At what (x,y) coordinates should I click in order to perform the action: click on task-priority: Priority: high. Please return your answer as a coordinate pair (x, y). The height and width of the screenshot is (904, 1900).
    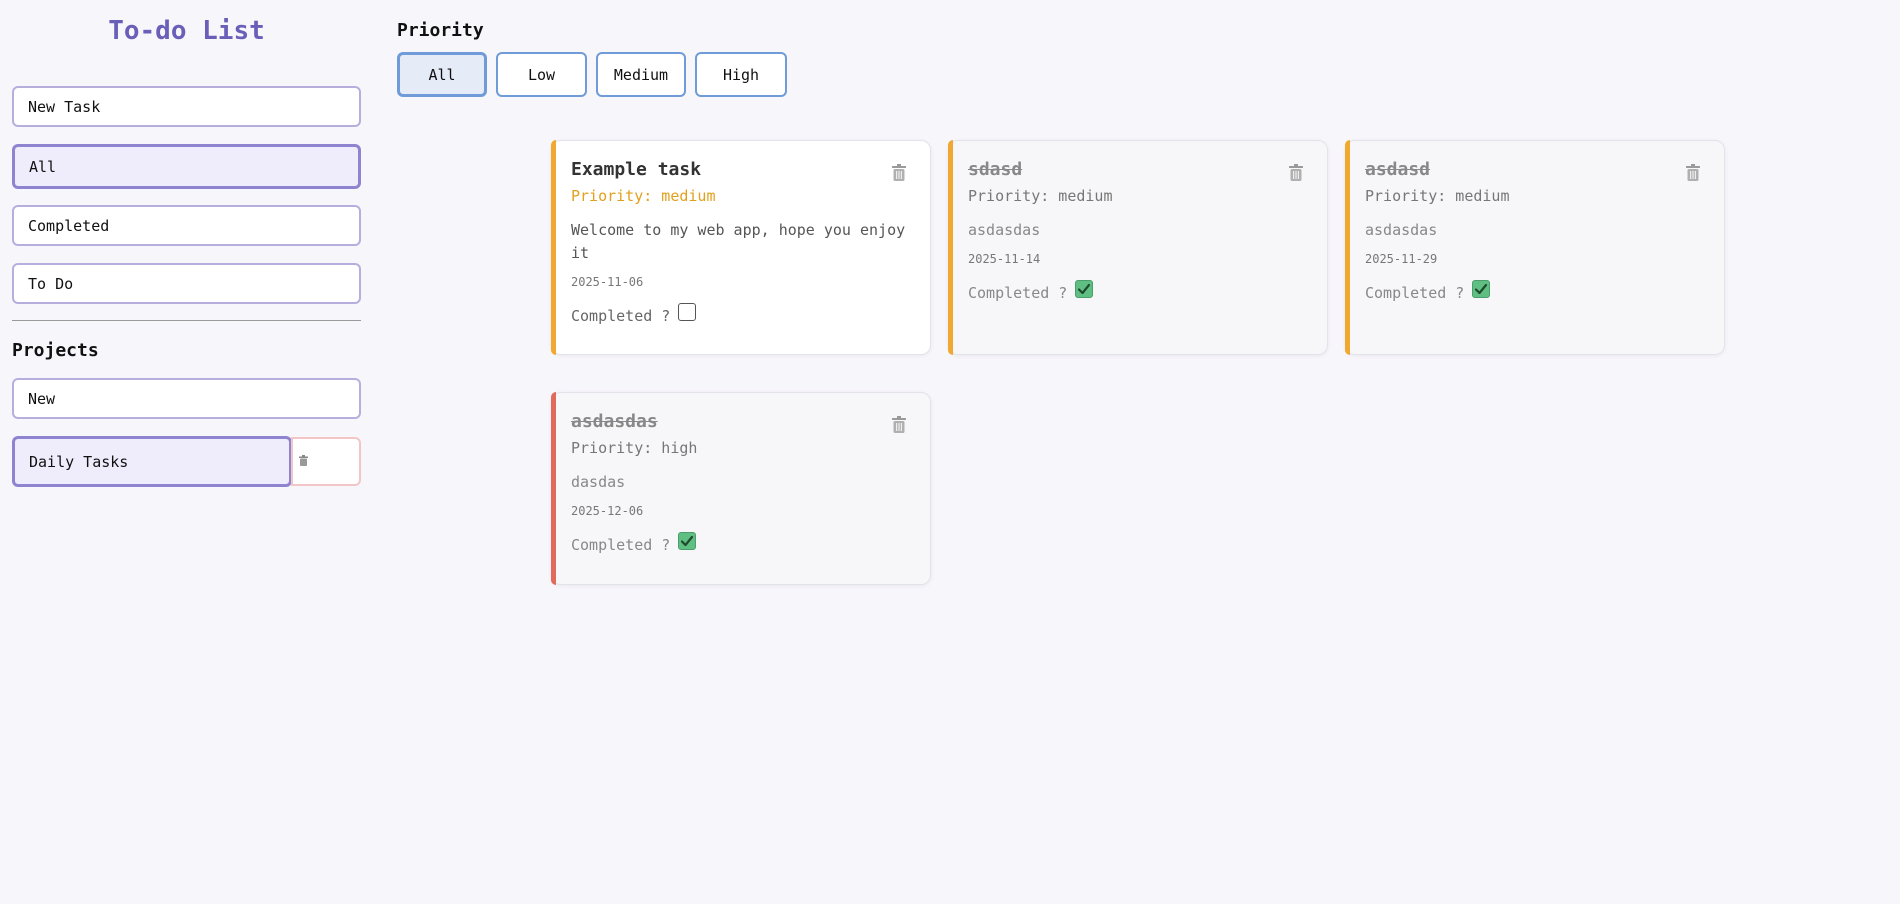
    Looking at the image, I should click on (634, 448).